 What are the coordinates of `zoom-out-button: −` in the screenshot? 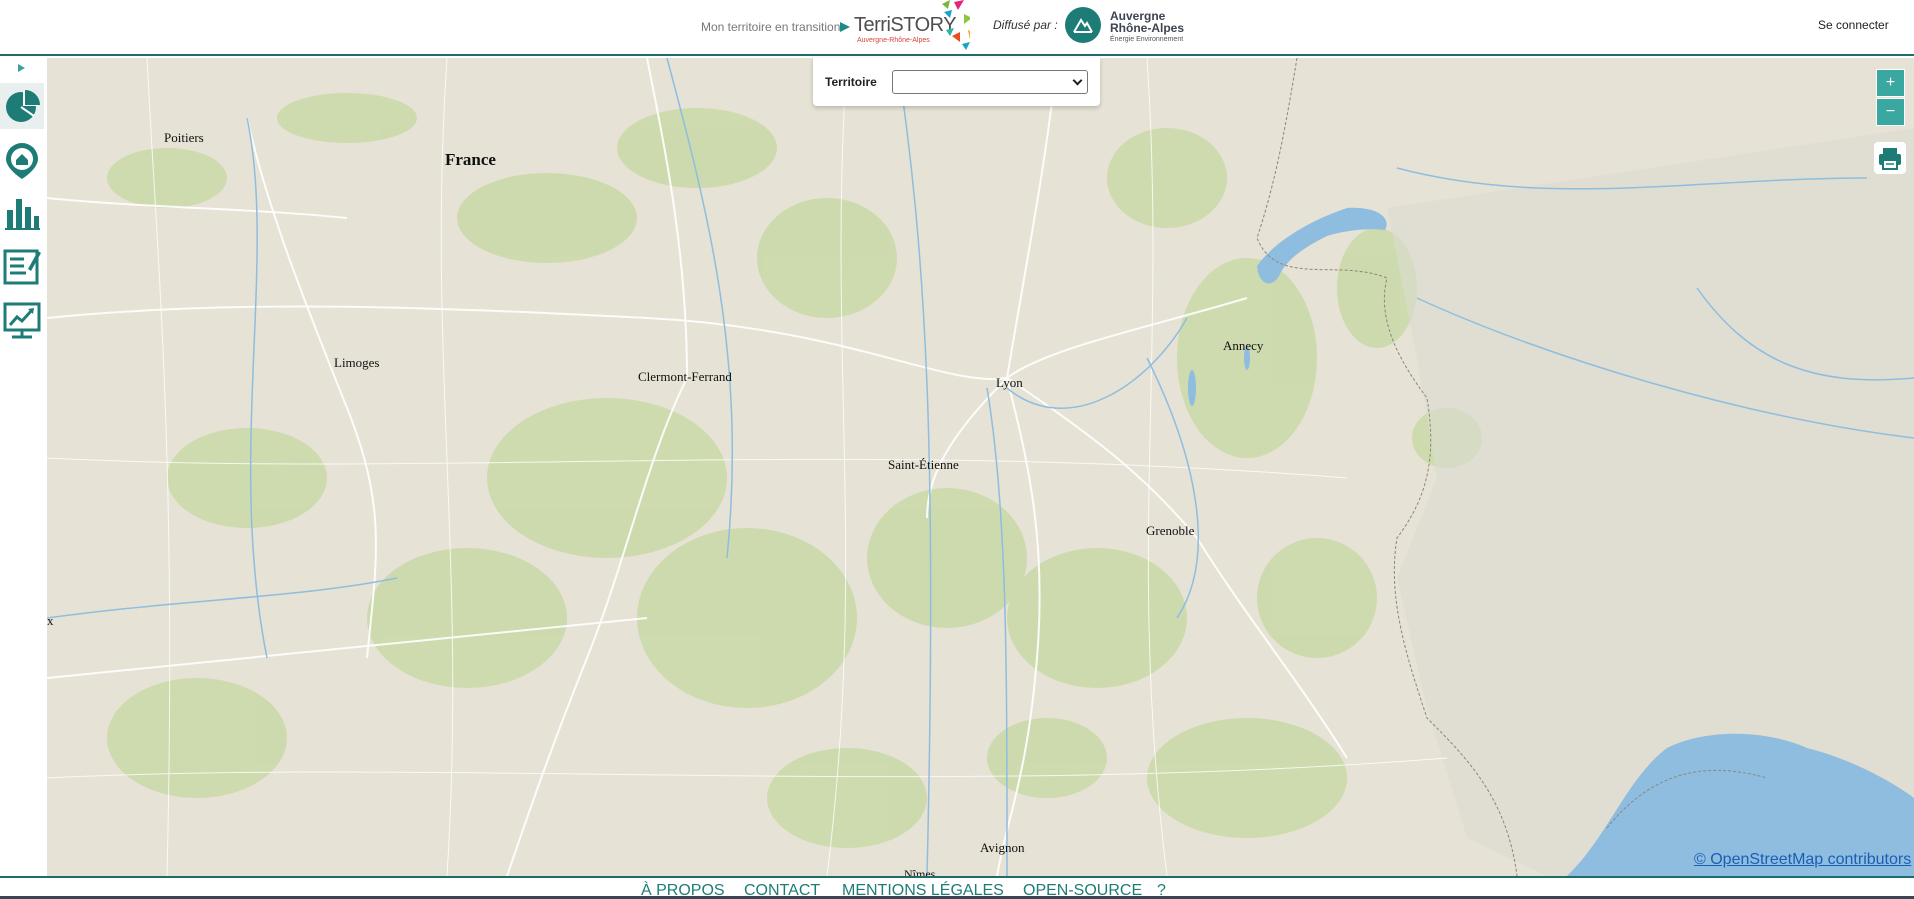 It's located at (1890, 112).